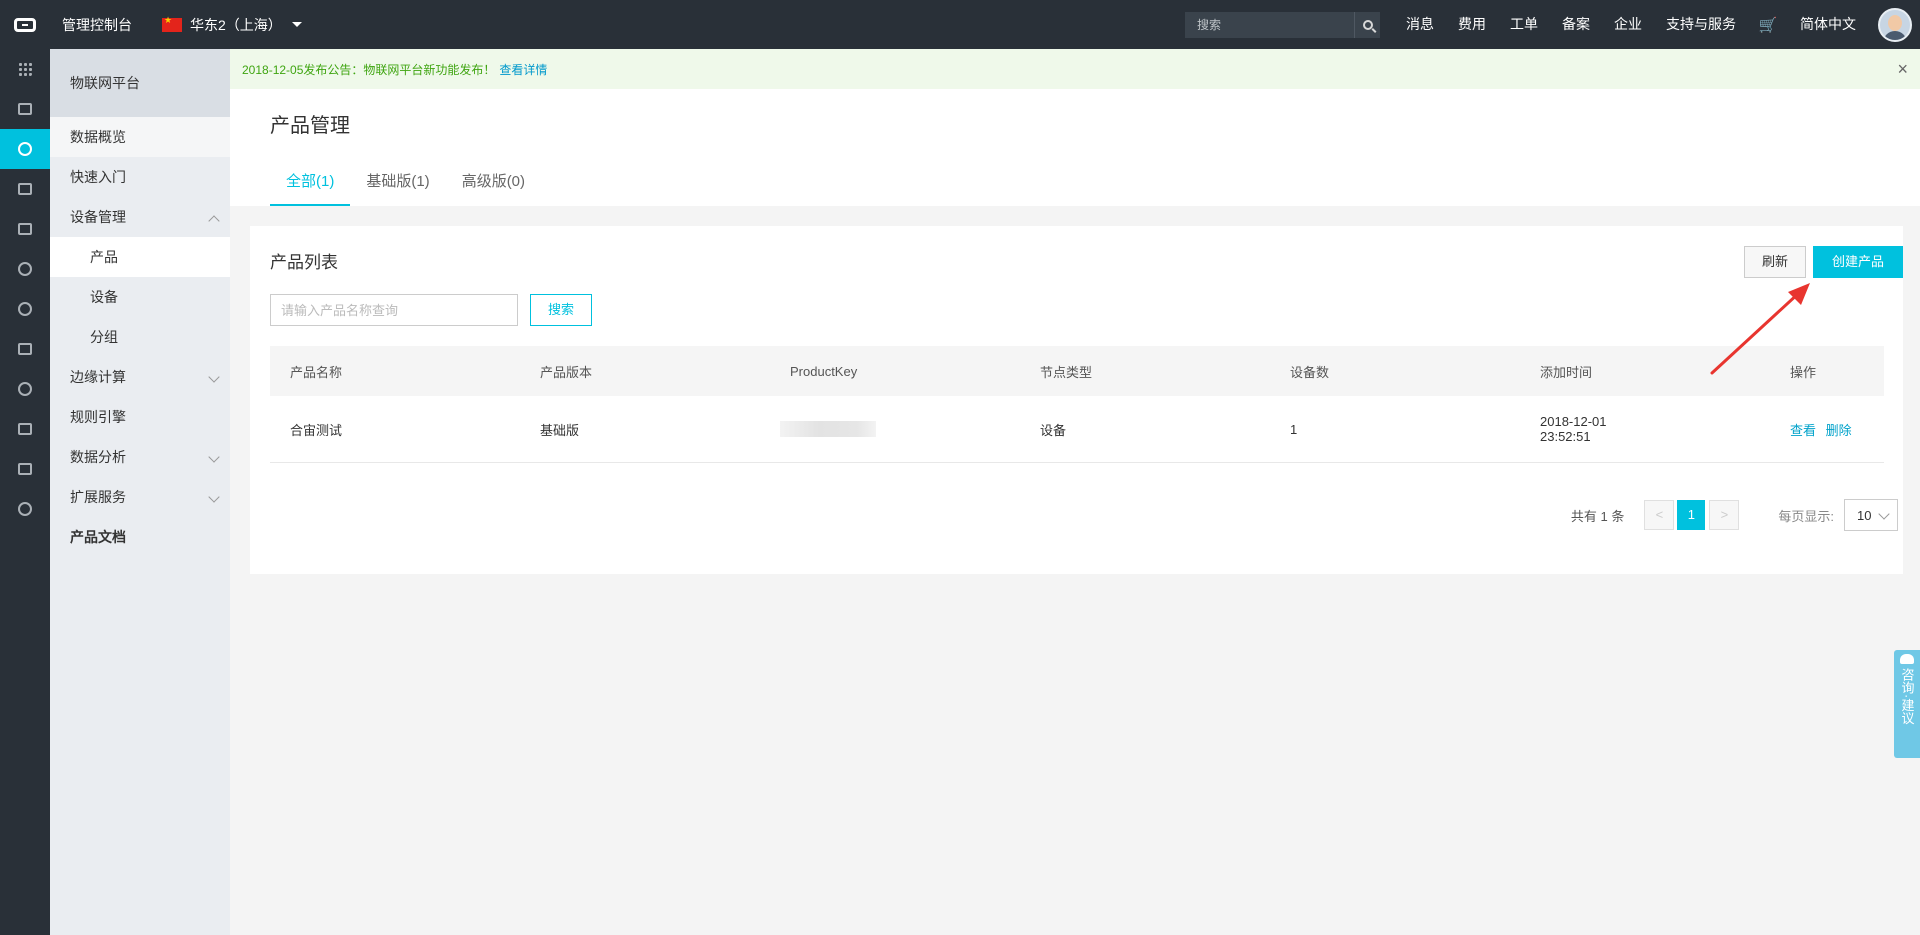 This screenshot has width=1920, height=935. What do you see at coordinates (397, 183) in the screenshot?
I see `tab-basic: 基础版(1)` at bounding box center [397, 183].